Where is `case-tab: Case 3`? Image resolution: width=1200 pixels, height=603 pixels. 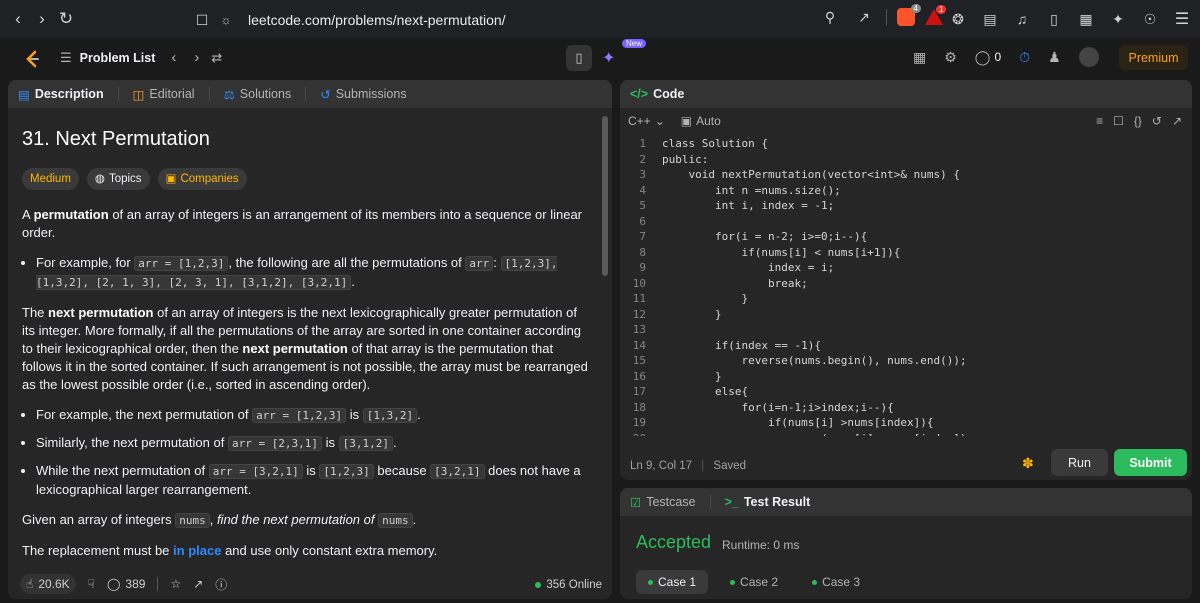 case-tab: Case 3 is located at coordinates (836, 582).